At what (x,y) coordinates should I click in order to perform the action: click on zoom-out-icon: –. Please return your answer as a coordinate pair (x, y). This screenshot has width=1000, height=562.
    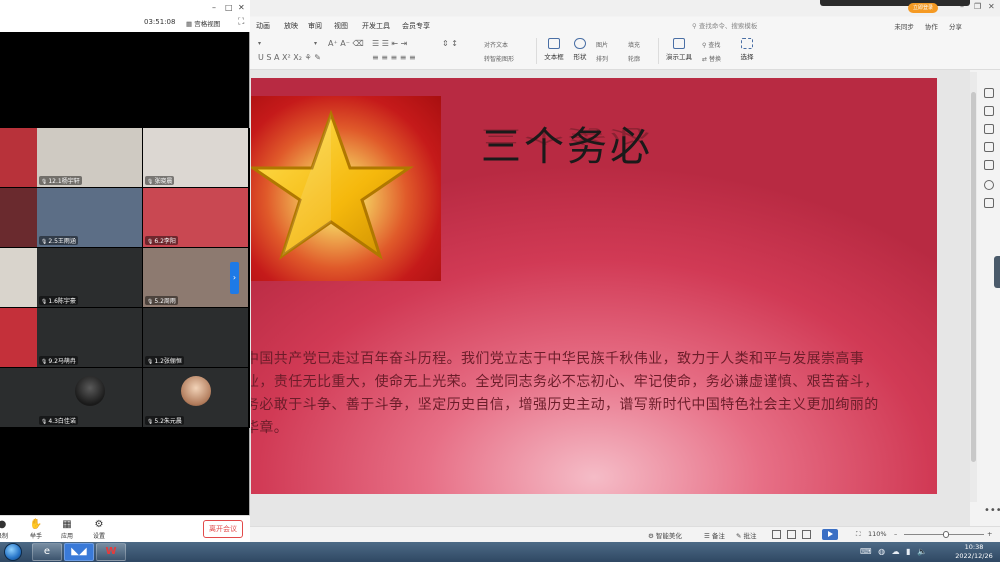
    Looking at the image, I should click on (895, 534).